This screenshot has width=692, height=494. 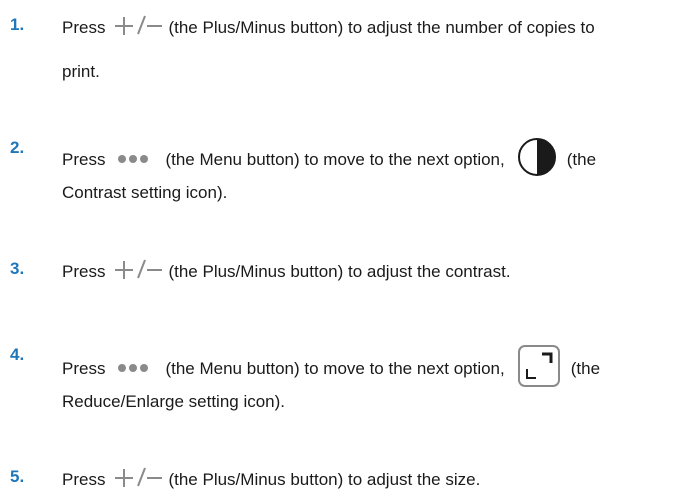 What do you see at coordinates (17, 147) in the screenshot?
I see `step-number: 2.` at bounding box center [17, 147].